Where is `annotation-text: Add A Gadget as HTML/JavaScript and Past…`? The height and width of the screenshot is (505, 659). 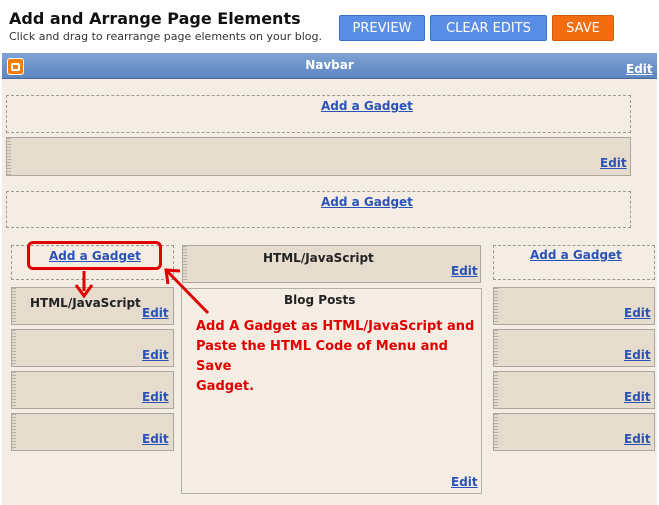 annotation-text: Add A Gadget as HTML/JavaScript and Past… is located at coordinates (341, 357).